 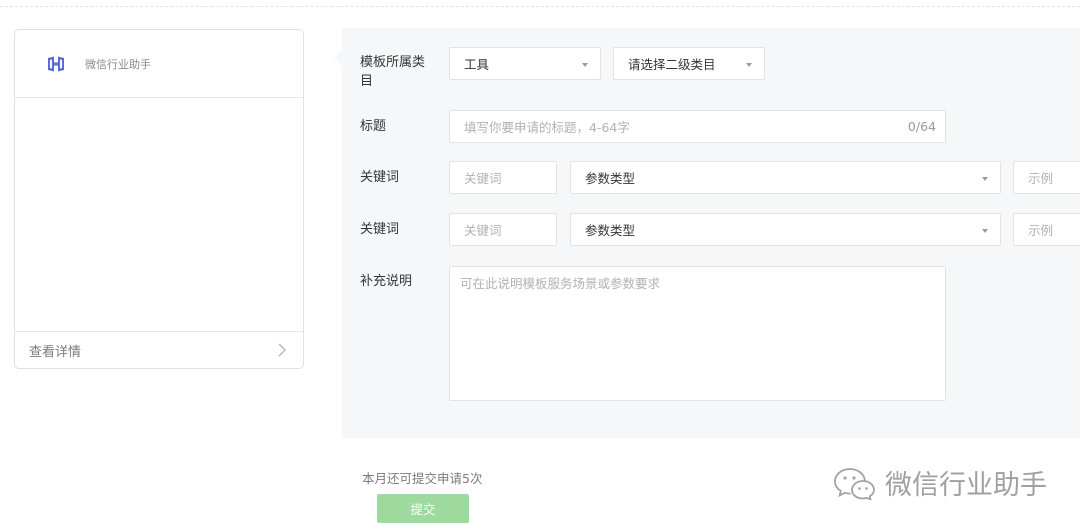 What do you see at coordinates (540, 6) in the screenshot?
I see `top-divider` at bounding box center [540, 6].